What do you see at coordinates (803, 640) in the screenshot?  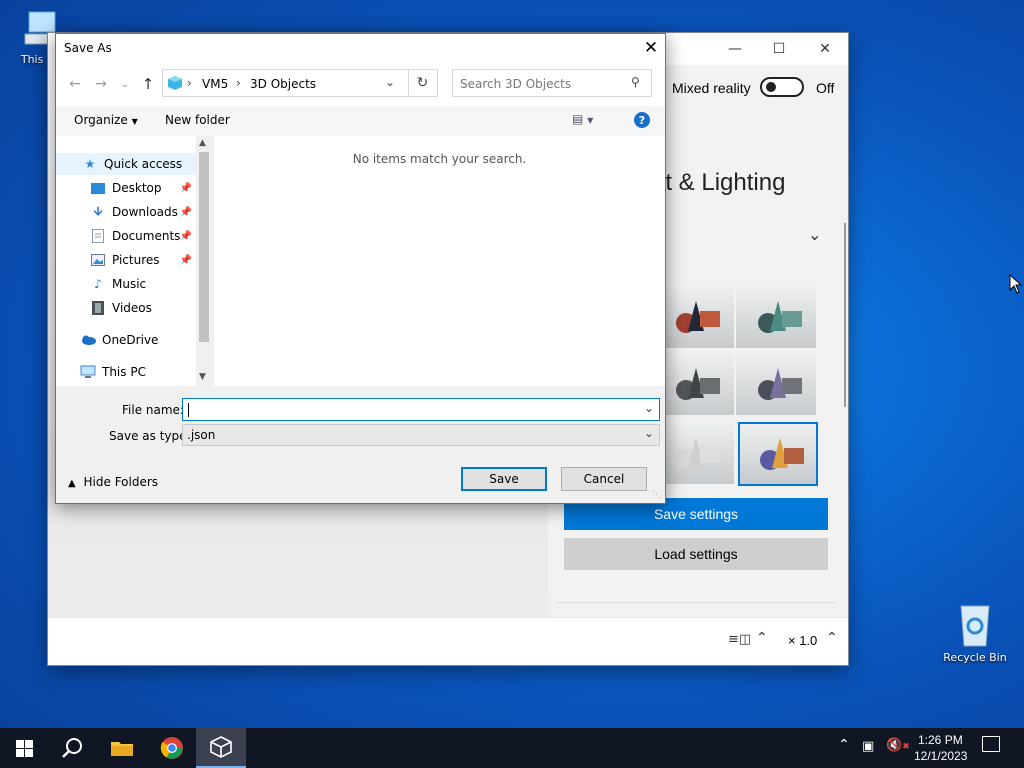 I see `zoom-level: × 1.0` at bounding box center [803, 640].